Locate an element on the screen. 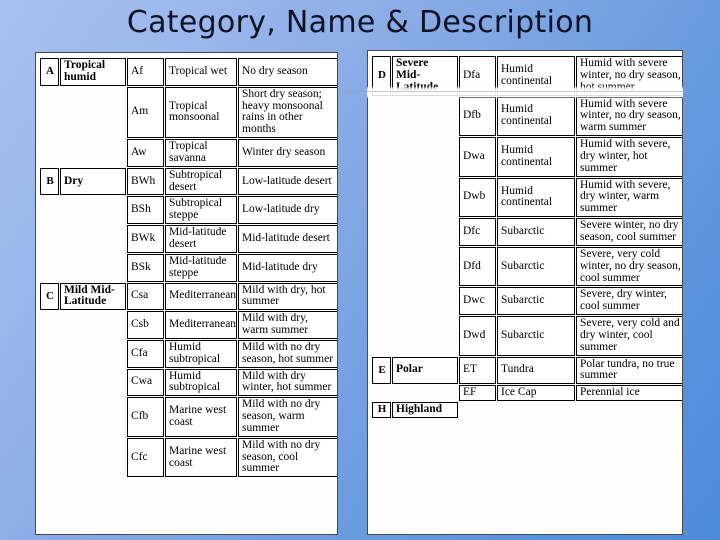 The image size is (720, 540). climate-description: Low-latitude desert is located at coordinates (287, 181).